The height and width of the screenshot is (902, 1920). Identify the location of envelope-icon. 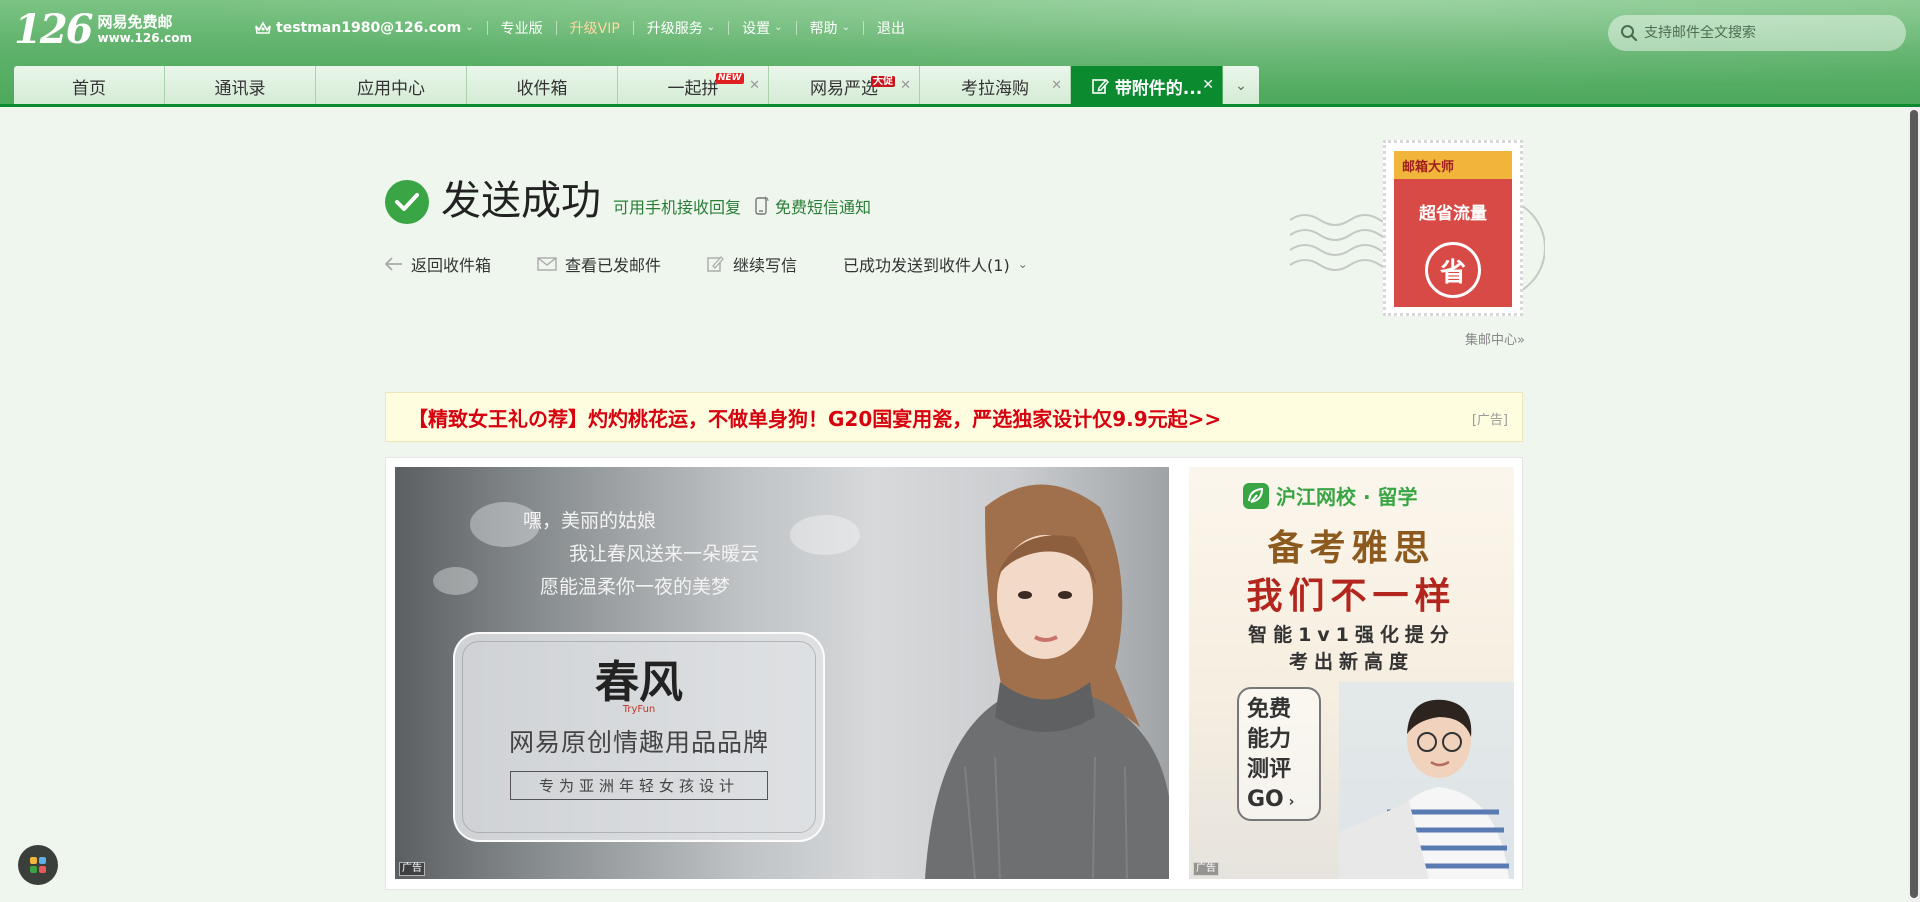
(547, 264).